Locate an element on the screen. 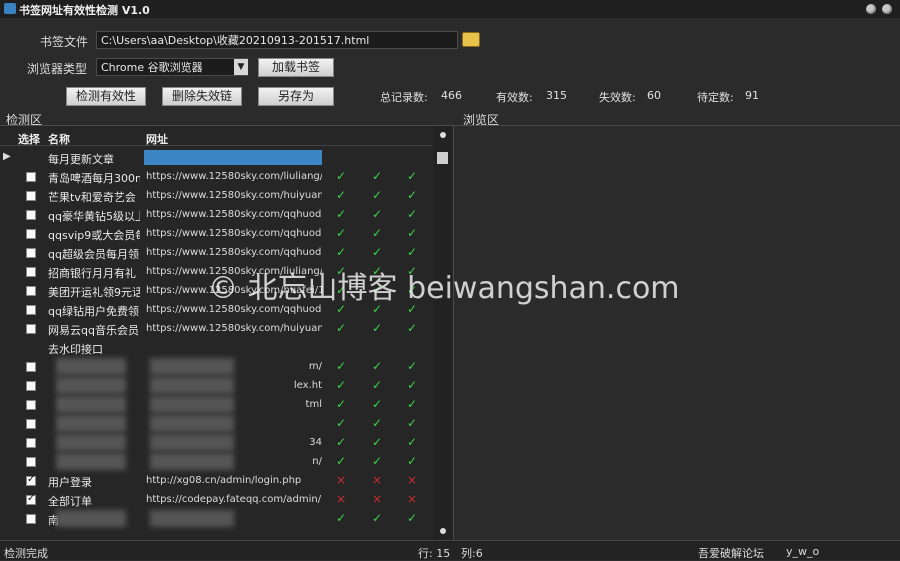  row-name: qq超级会员每月领 is located at coordinates (94, 254).